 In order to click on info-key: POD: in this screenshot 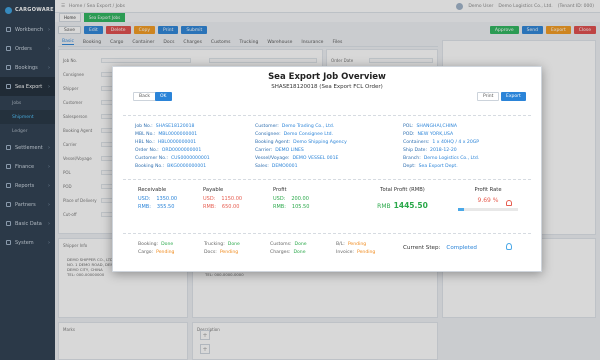, I will do `click(409, 134)`.